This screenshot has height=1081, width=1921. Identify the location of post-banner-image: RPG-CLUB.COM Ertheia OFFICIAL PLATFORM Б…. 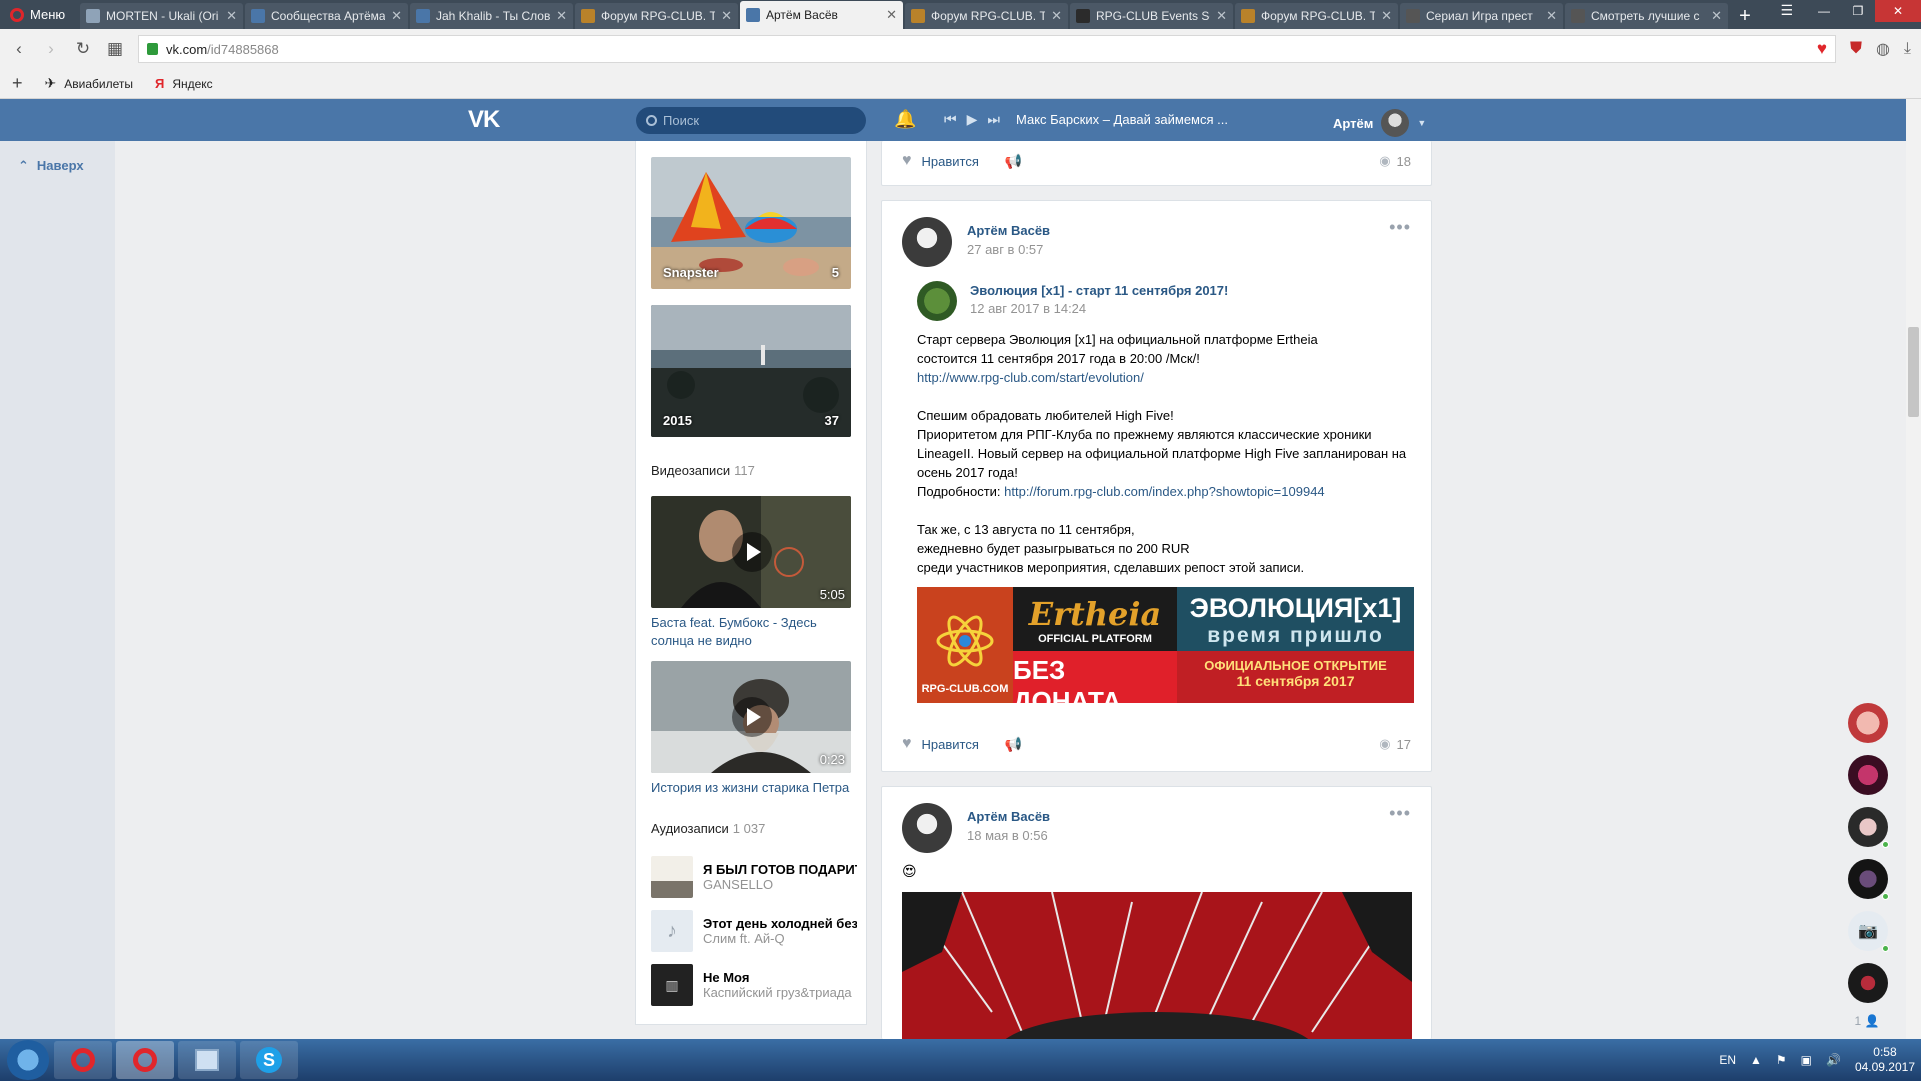
(1165, 645).